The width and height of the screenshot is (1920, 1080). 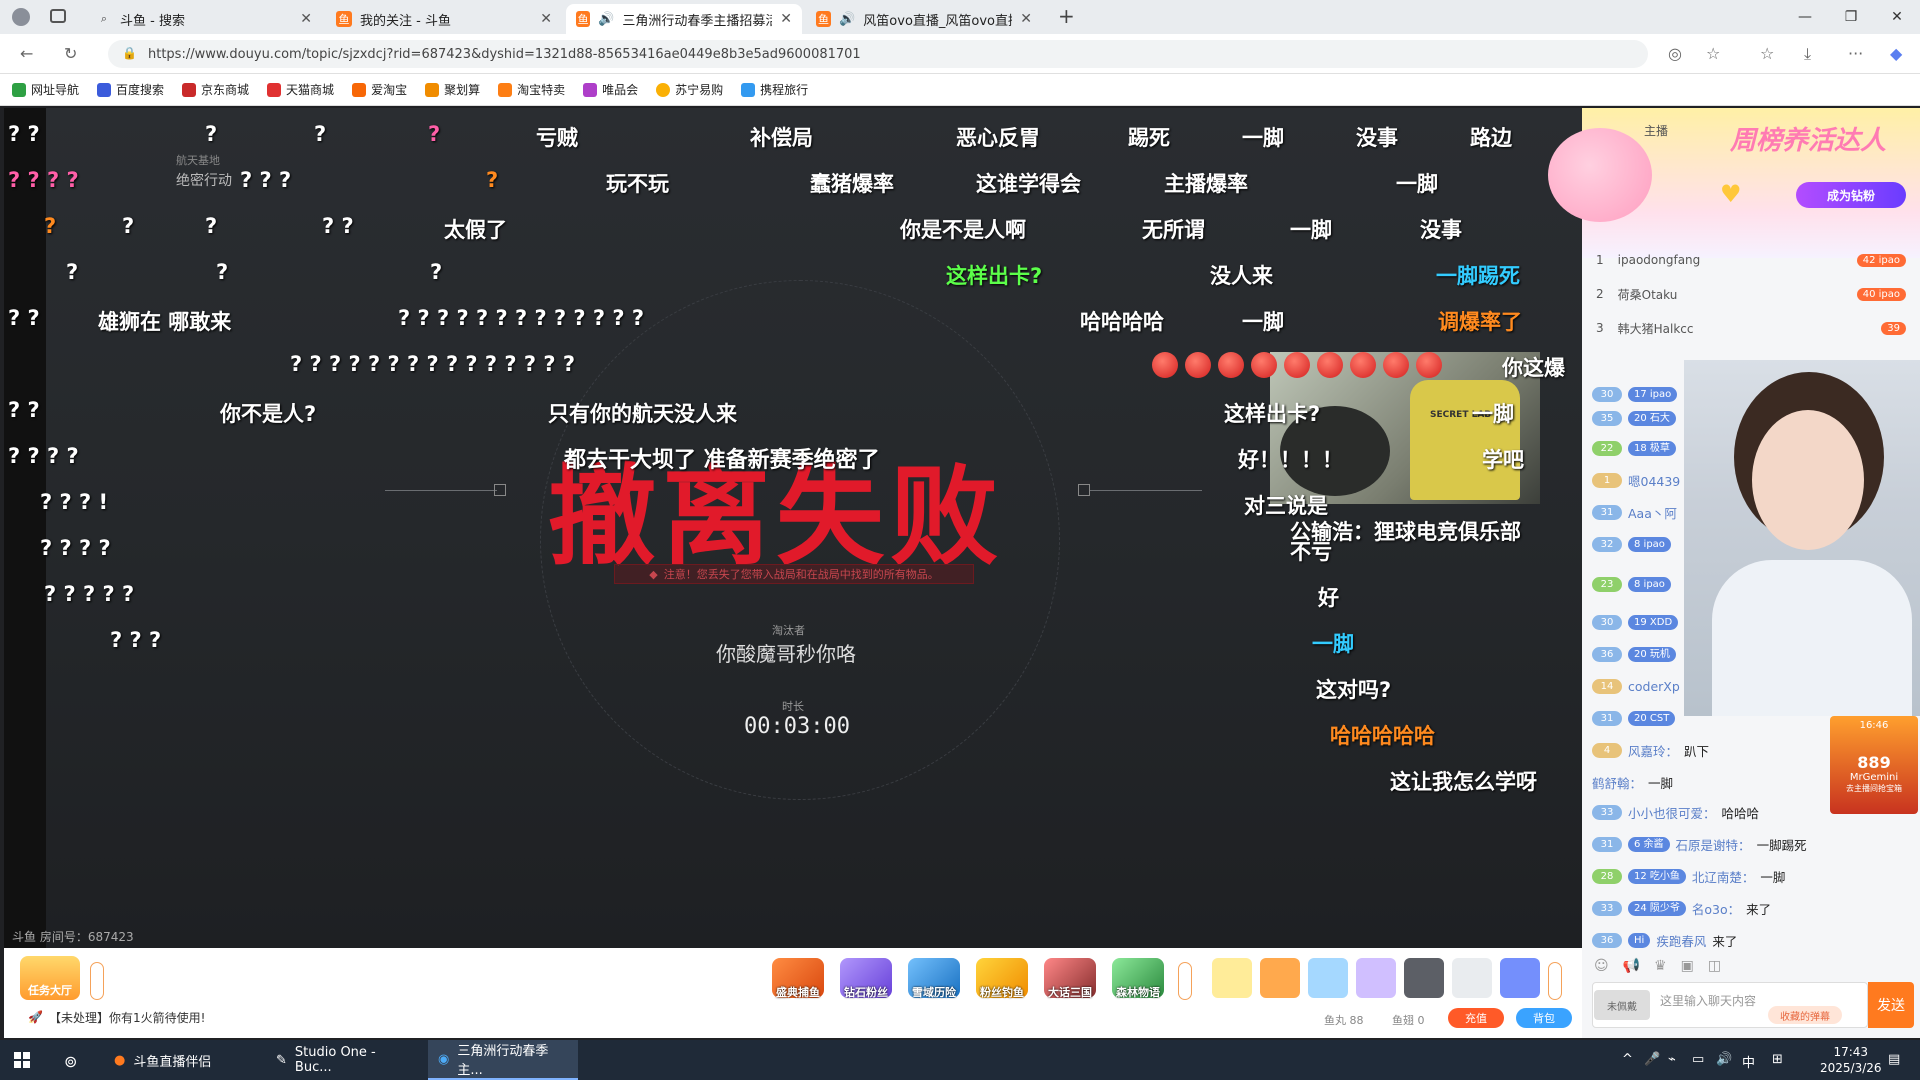 I want to click on rank-row: 2 荷桑Otaku 40 ipao, so click(x=1751, y=294).